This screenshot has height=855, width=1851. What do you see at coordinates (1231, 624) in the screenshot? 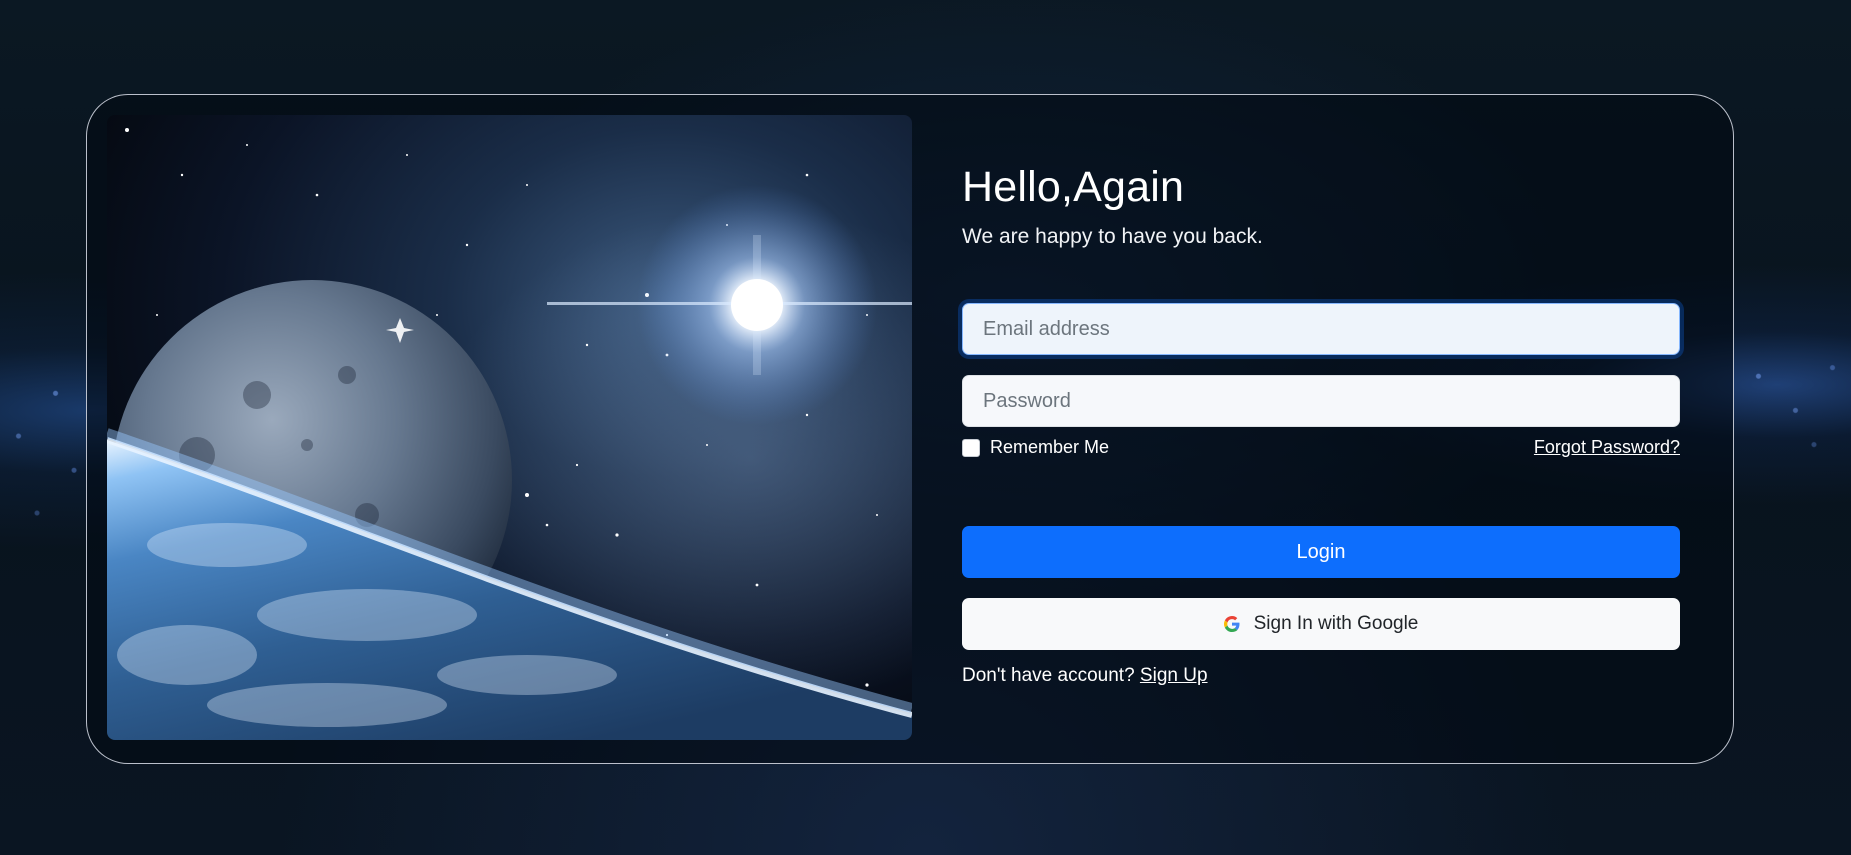
I see `google-icon` at bounding box center [1231, 624].